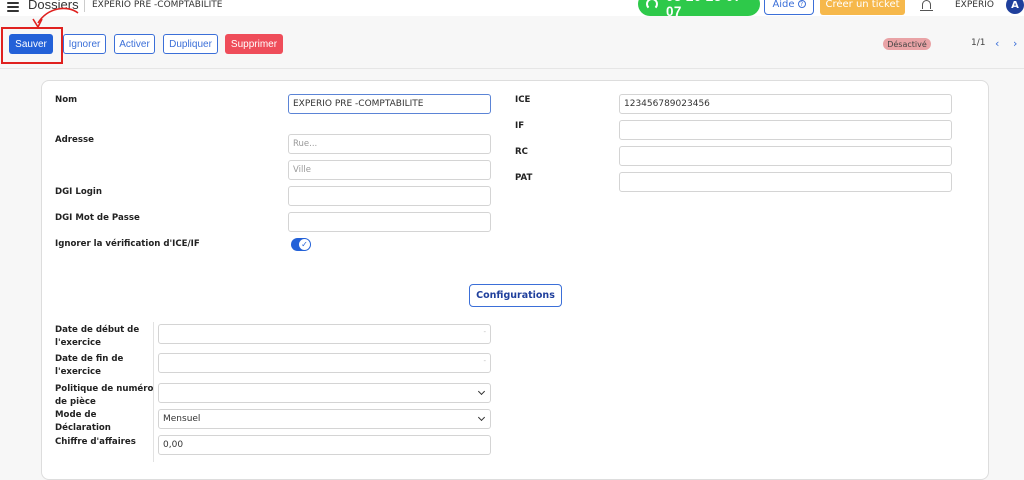  I want to click on adresse-label: Adresse, so click(74, 140).